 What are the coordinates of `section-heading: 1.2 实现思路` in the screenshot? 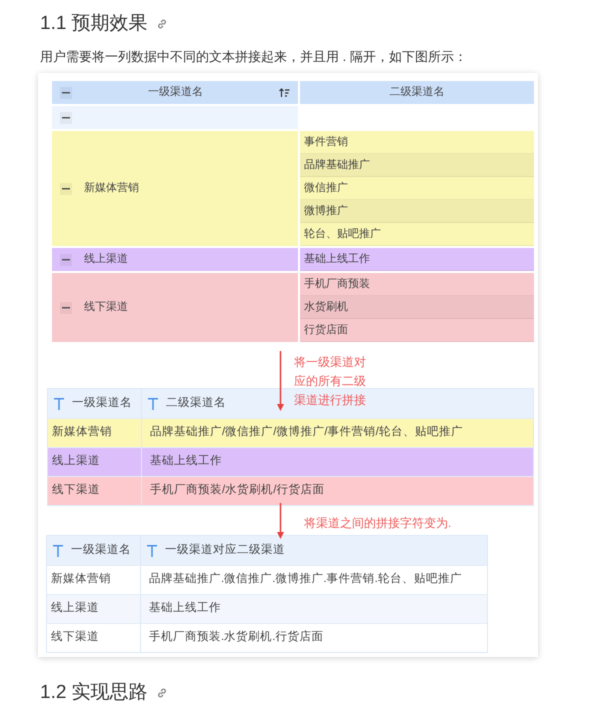 It's located at (94, 693).